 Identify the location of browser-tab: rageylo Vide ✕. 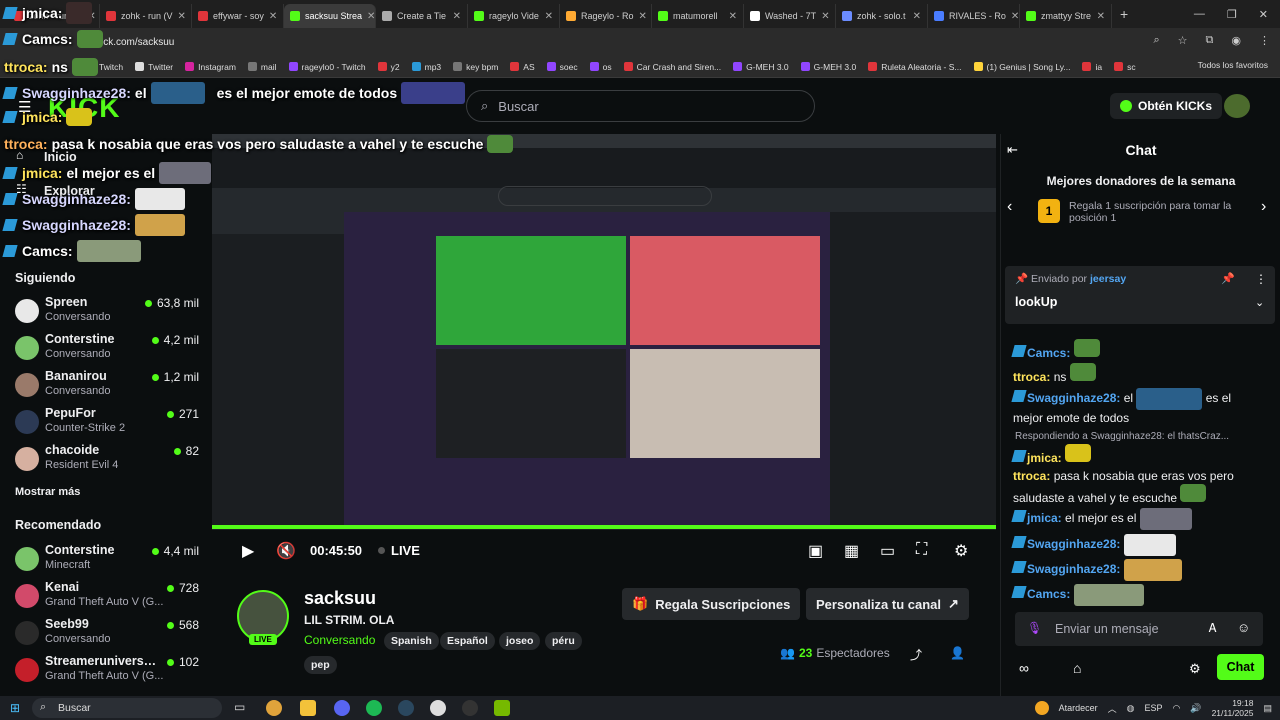
(514, 16).